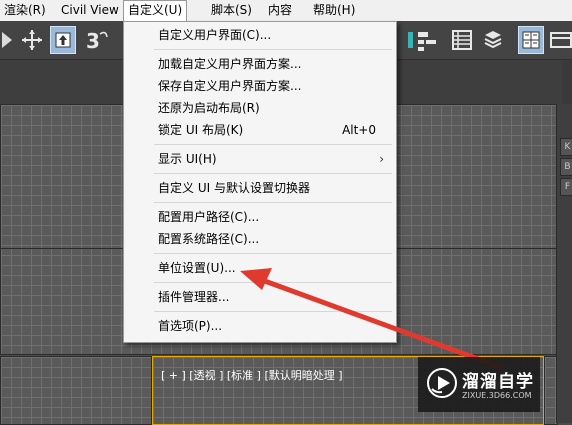 This screenshot has width=572, height=425. What do you see at coordinates (334, 10) in the screenshot?
I see `menu-help: 帮助(H)` at bounding box center [334, 10].